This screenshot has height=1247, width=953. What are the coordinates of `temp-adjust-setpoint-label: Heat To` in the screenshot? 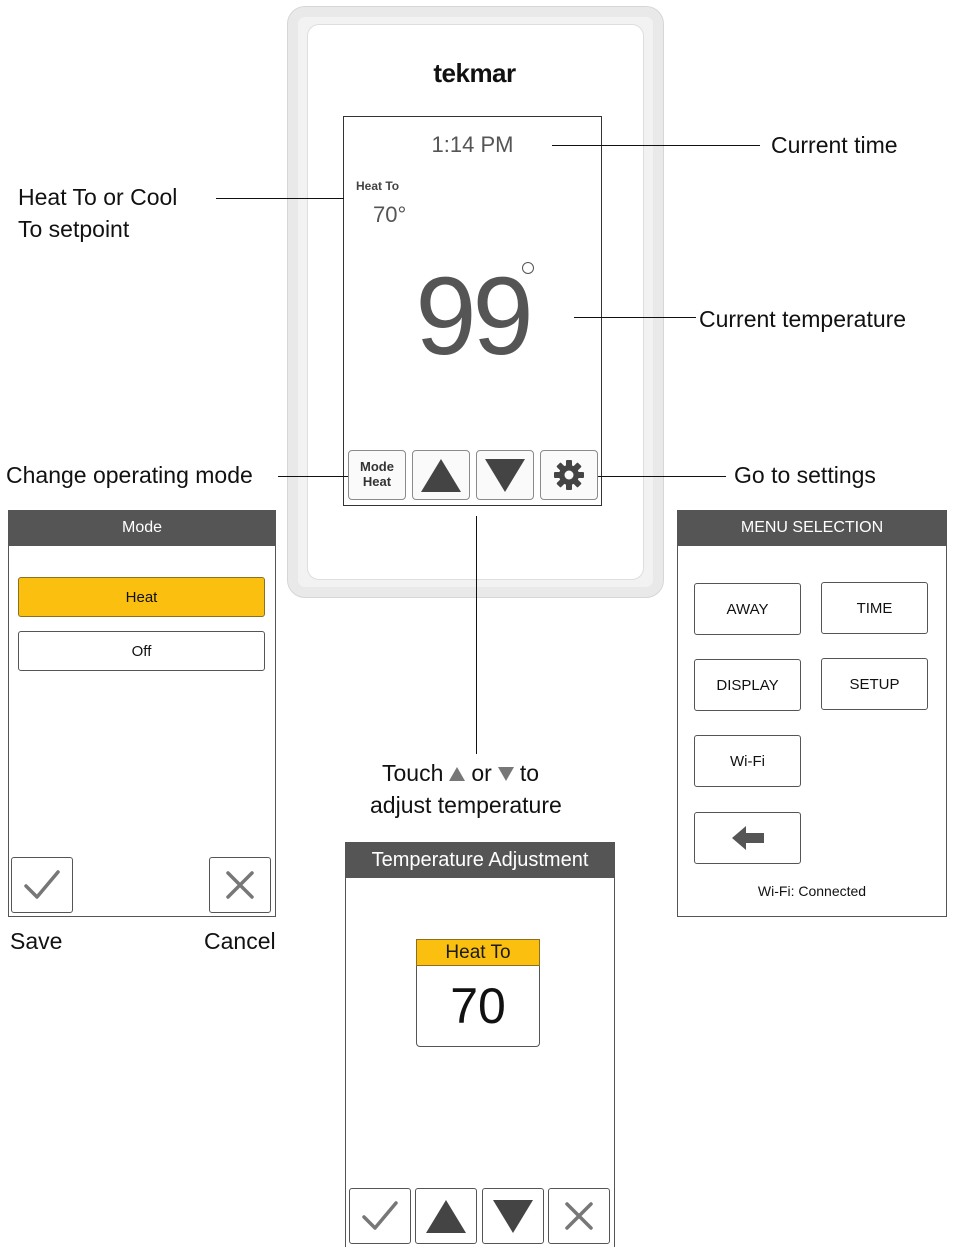 It's located at (478, 952).